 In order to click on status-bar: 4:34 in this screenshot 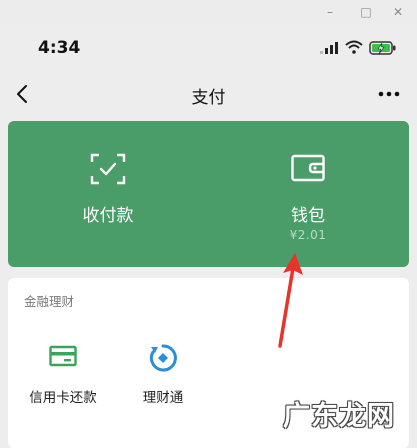, I will do `click(208, 49)`.